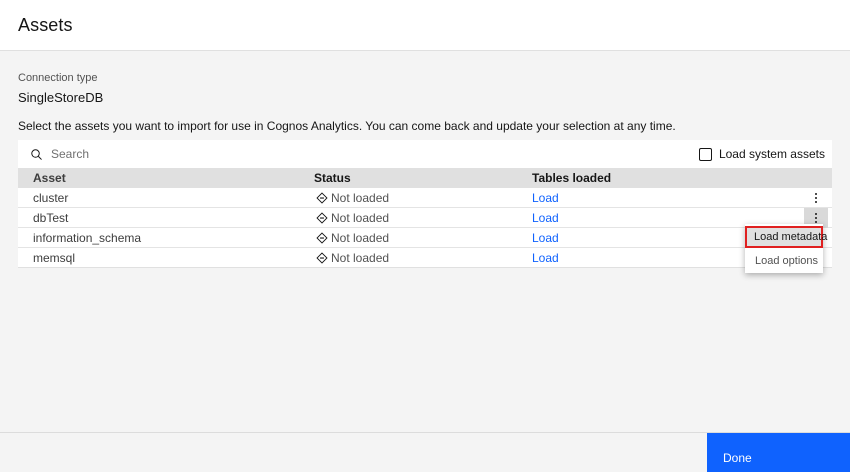 This screenshot has width=850, height=472. I want to click on table-header-row: Asset Status Tables loaded, so click(425, 178).